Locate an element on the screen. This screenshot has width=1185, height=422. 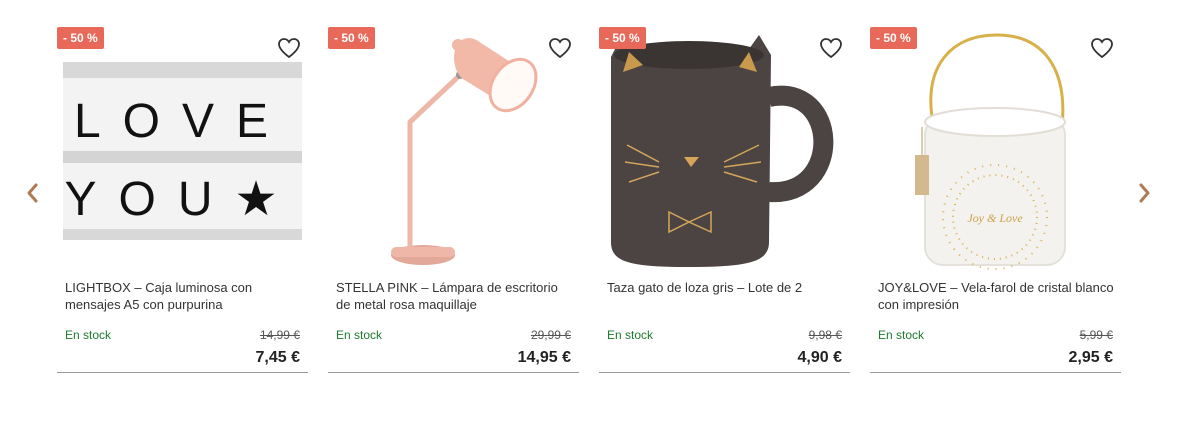
old-price: 29,99 € is located at coordinates (550, 335).